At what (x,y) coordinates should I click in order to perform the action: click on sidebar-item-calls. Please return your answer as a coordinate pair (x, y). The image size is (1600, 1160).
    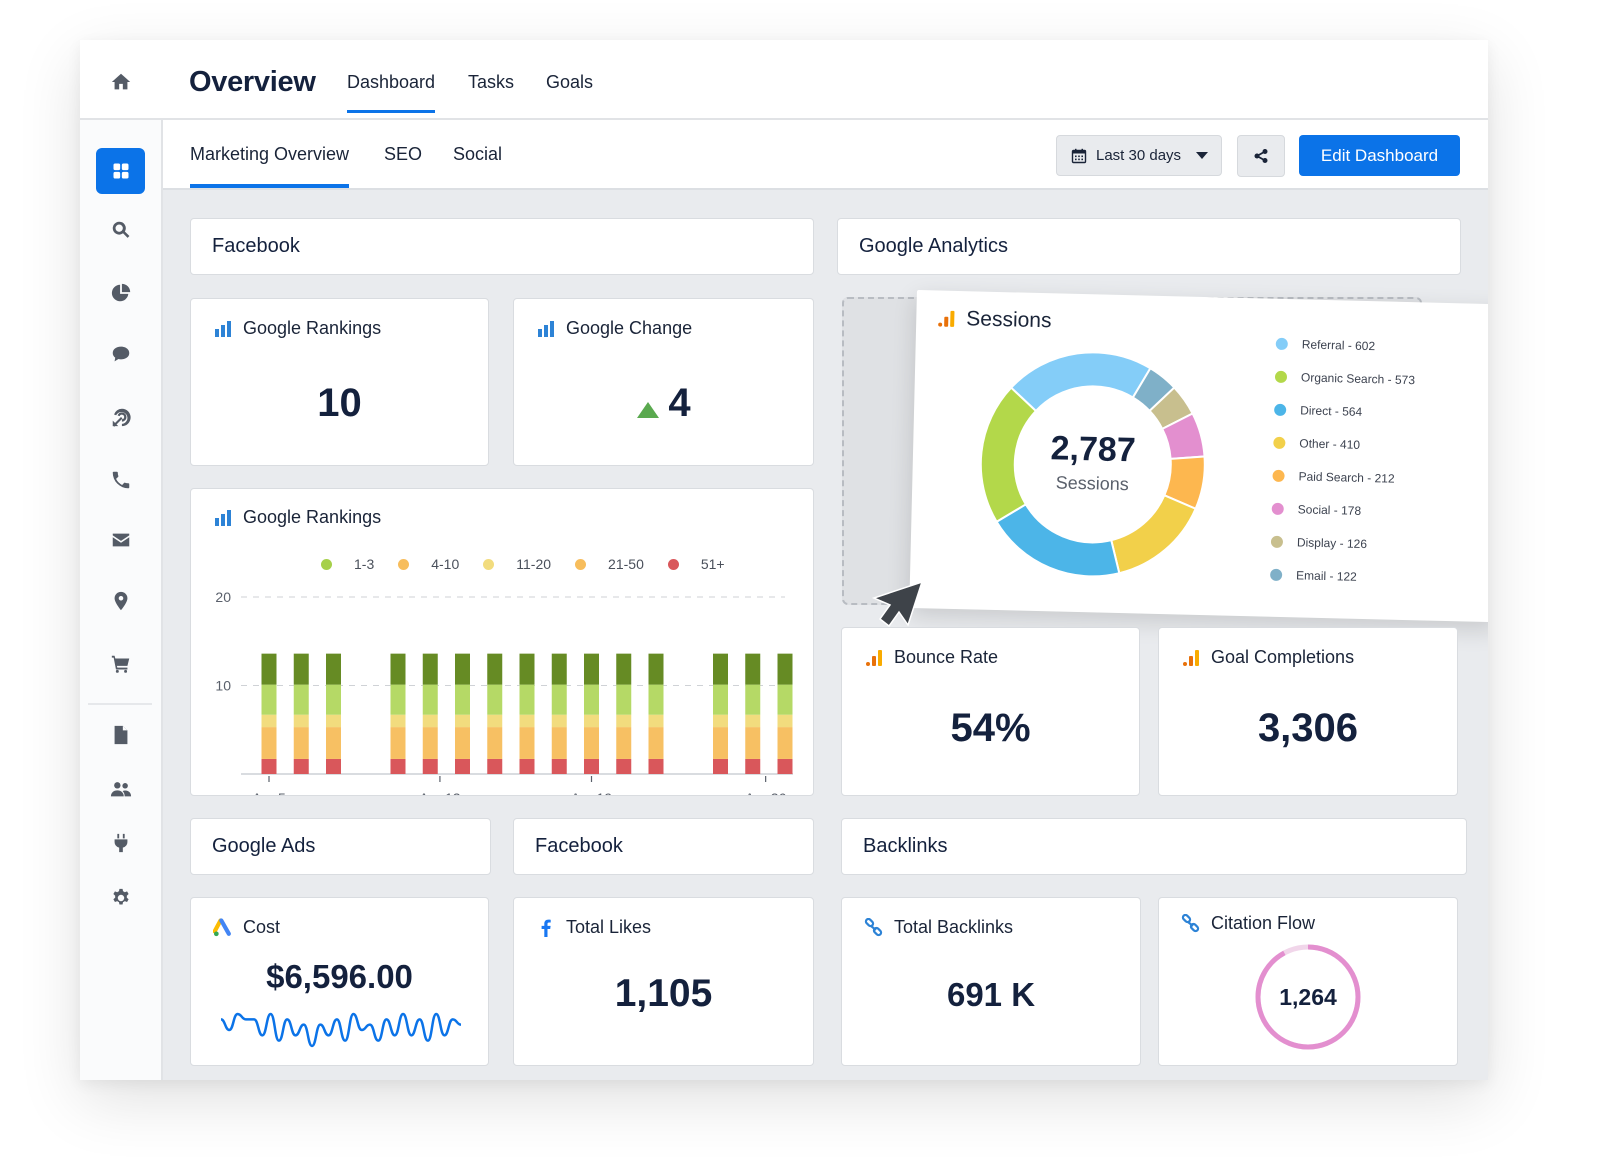
    Looking at the image, I should click on (120, 480).